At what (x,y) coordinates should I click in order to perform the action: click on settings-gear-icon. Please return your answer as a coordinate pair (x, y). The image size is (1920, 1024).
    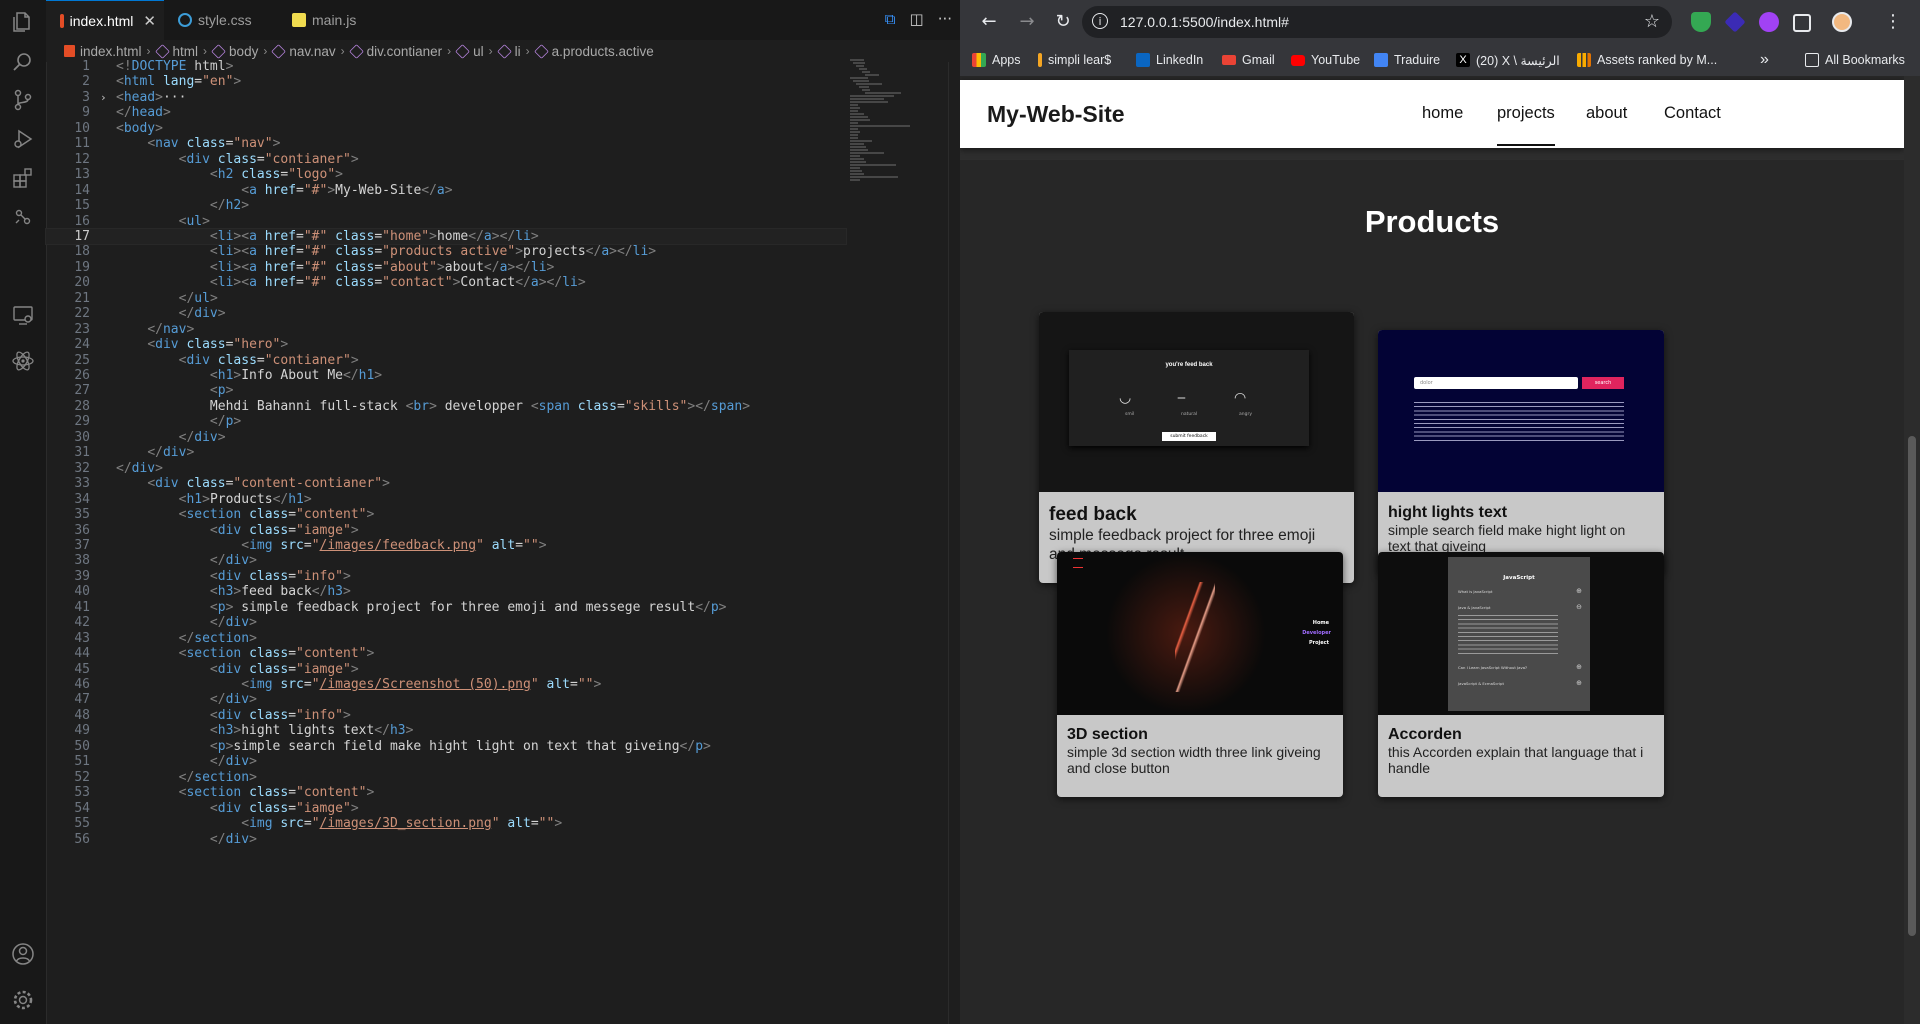
    Looking at the image, I should click on (23, 1000).